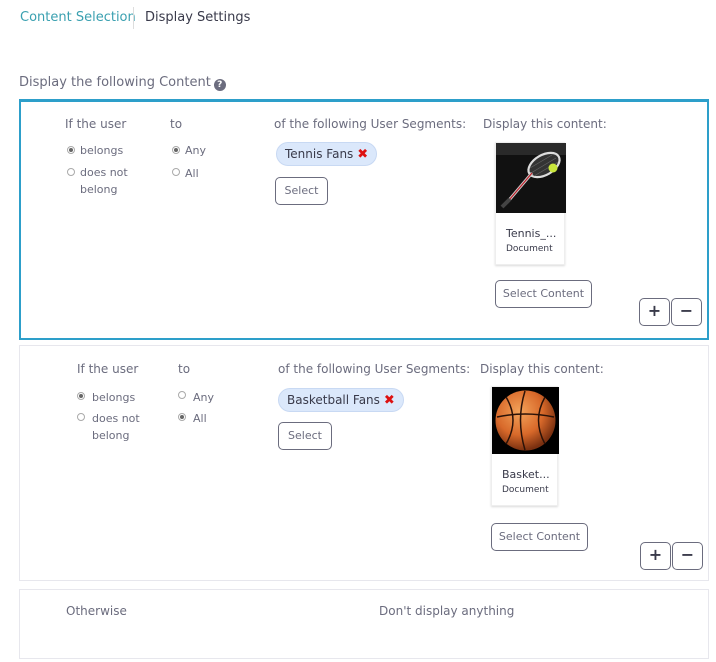 This screenshot has height=662, width=716. What do you see at coordinates (531, 178) in the screenshot?
I see `tennis-racket-thumbnail` at bounding box center [531, 178].